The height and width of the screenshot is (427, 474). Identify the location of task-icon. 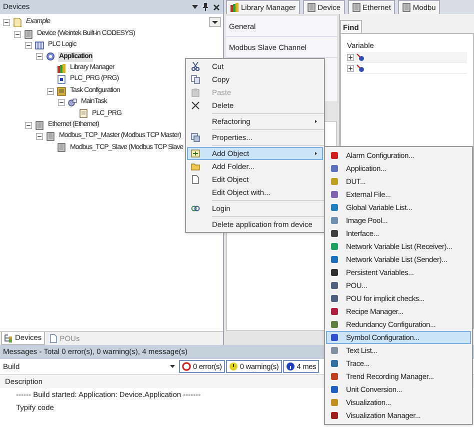
(72, 102).